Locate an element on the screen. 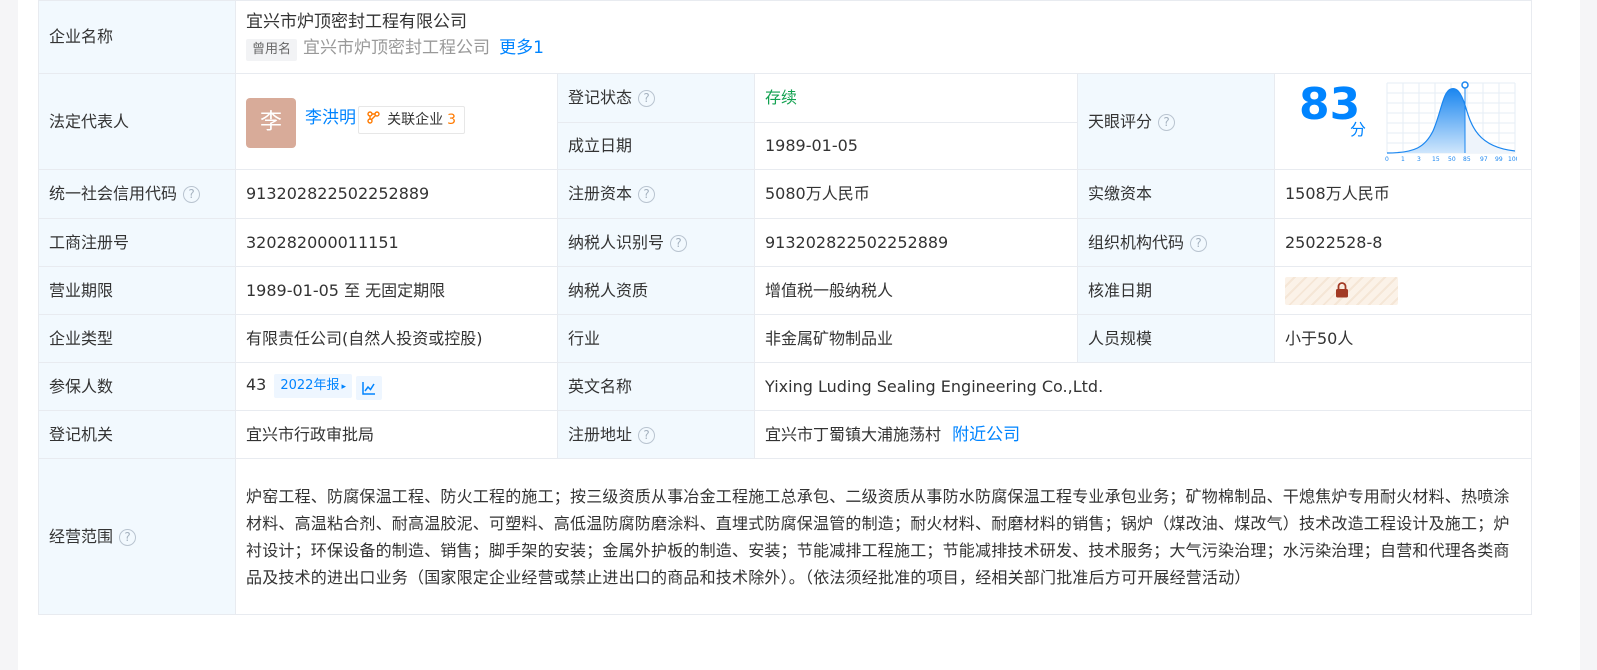  axis-tick: 0 is located at coordinates (1387, 159).